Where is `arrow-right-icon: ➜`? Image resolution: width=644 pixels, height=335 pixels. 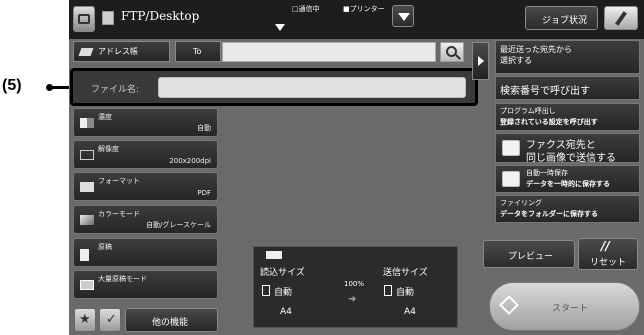 arrow-right-icon: ➜ is located at coordinates (352, 299).